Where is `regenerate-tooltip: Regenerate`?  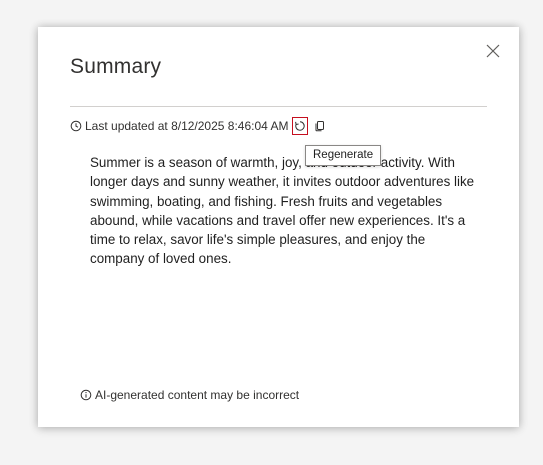
regenerate-tooltip: Regenerate is located at coordinates (343, 155).